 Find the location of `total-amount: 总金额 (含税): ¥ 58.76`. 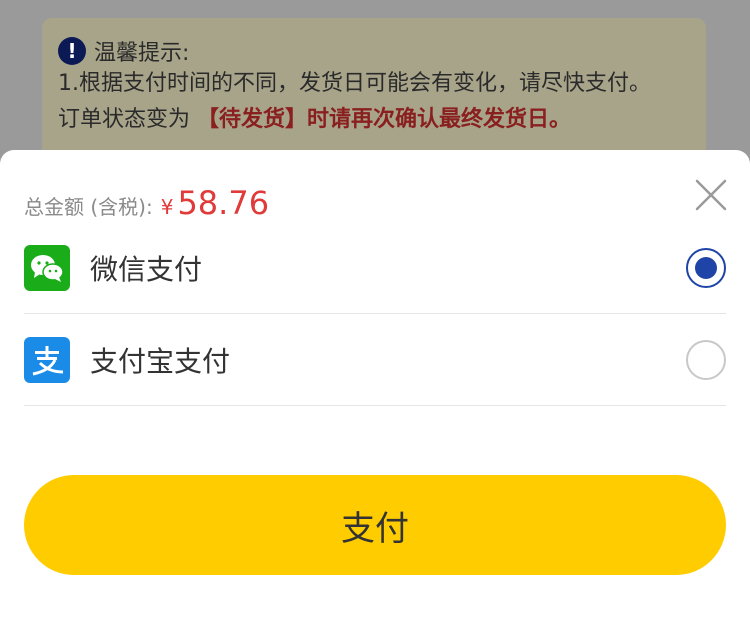

total-amount: 总金额 (含税): ¥ 58.76 is located at coordinates (146, 203).